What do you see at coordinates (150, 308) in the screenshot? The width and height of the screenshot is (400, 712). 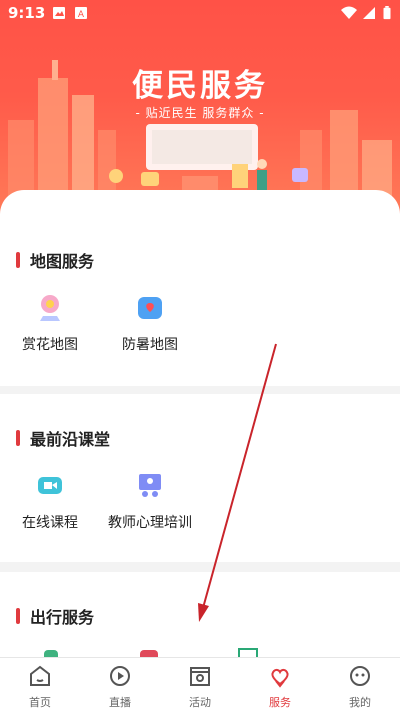 I see `heat-map-icon` at bounding box center [150, 308].